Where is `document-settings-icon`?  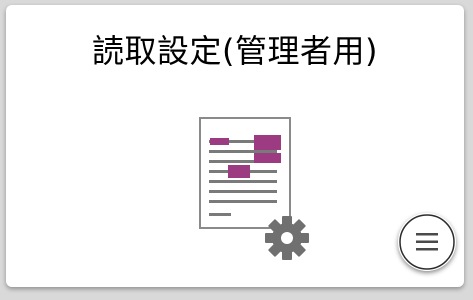 document-settings-icon is located at coordinates (254, 192).